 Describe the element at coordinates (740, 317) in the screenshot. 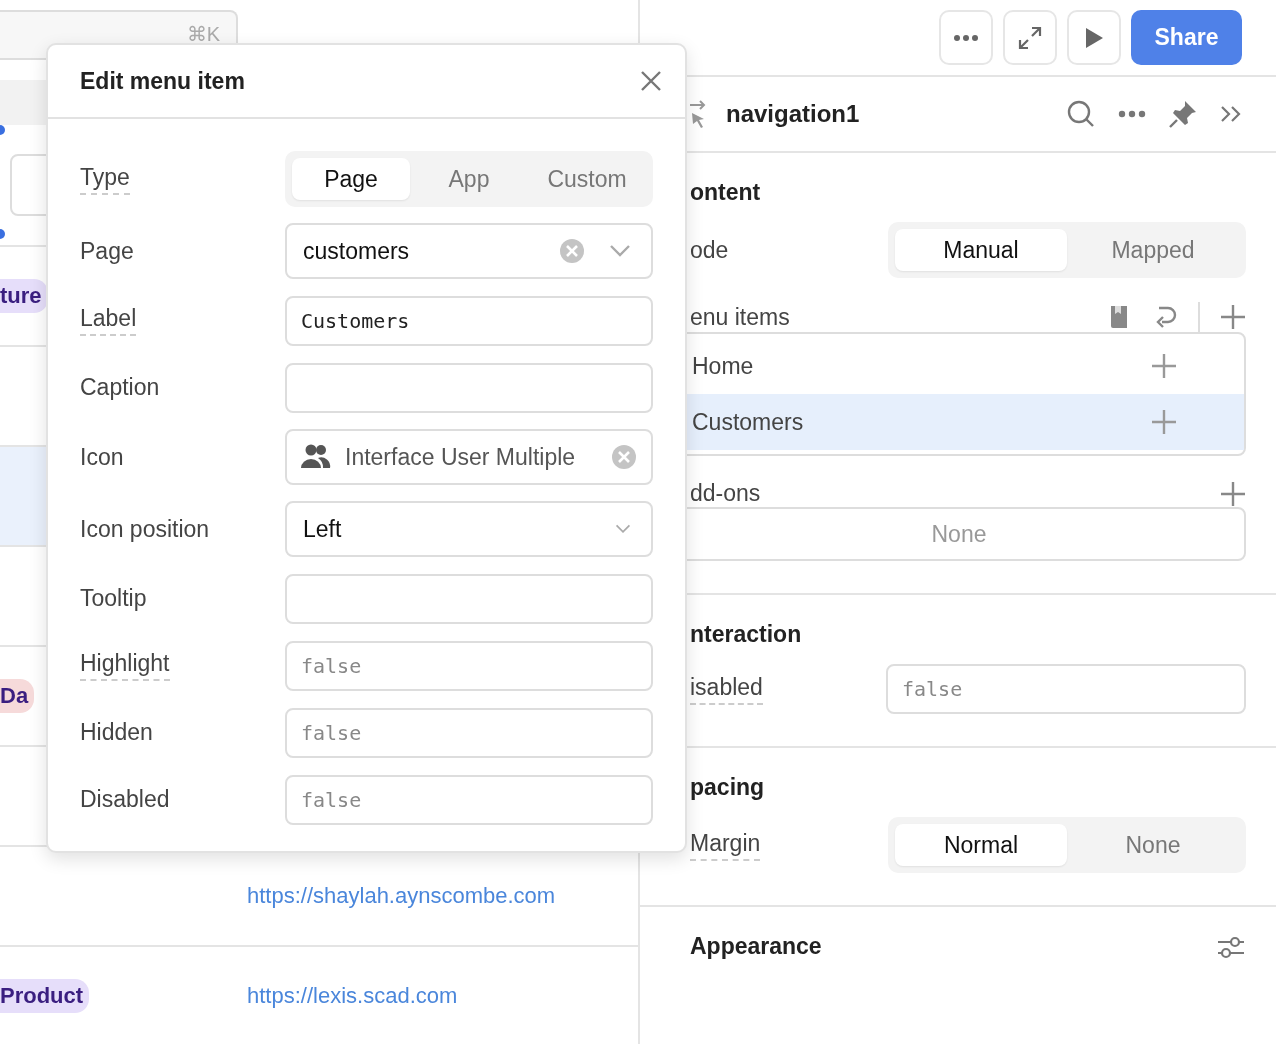

I see `property-label: enu items` at that location.